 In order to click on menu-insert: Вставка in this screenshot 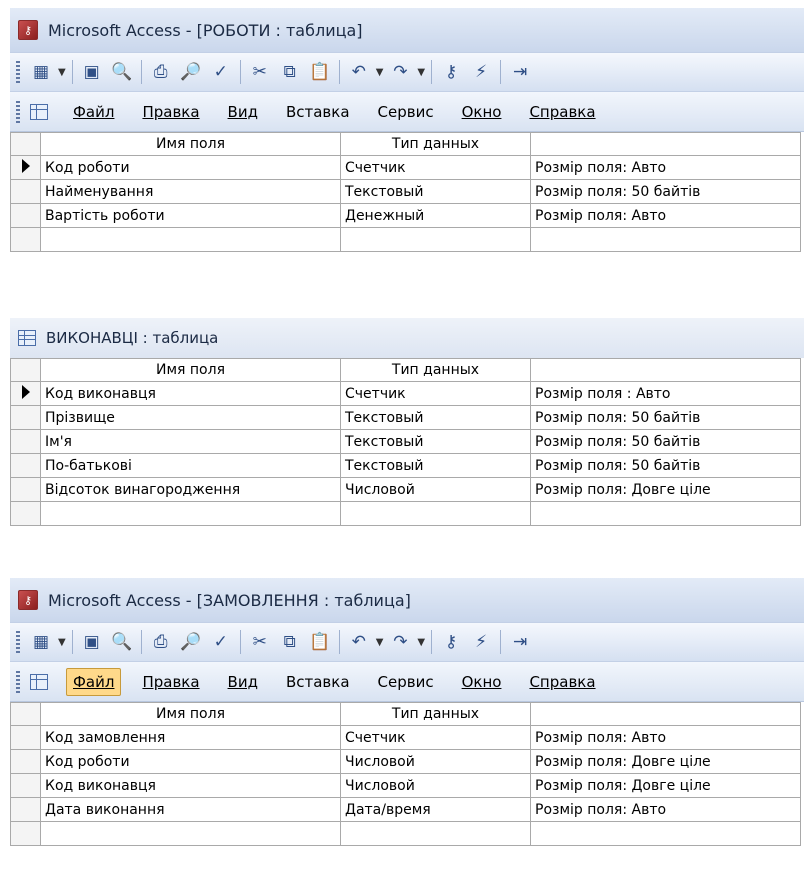, I will do `click(318, 682)`.